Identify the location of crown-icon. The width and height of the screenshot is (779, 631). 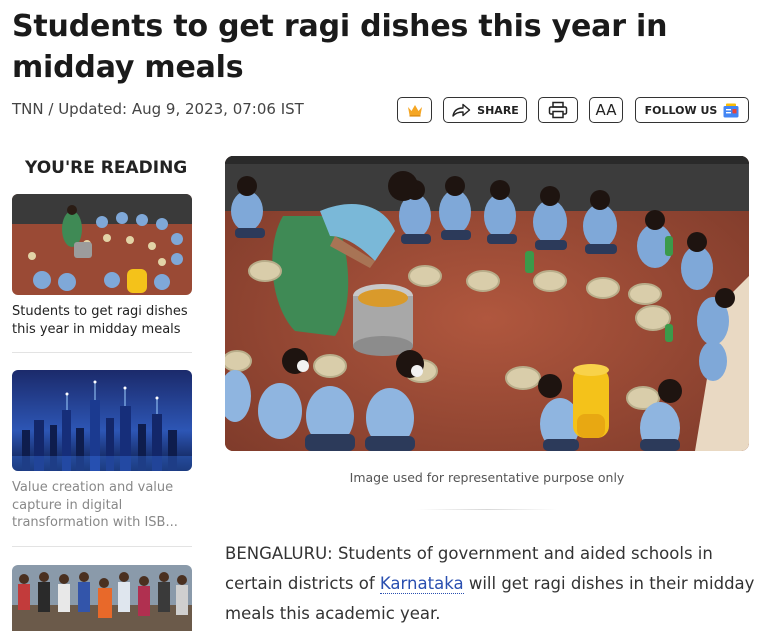
(414, 110).